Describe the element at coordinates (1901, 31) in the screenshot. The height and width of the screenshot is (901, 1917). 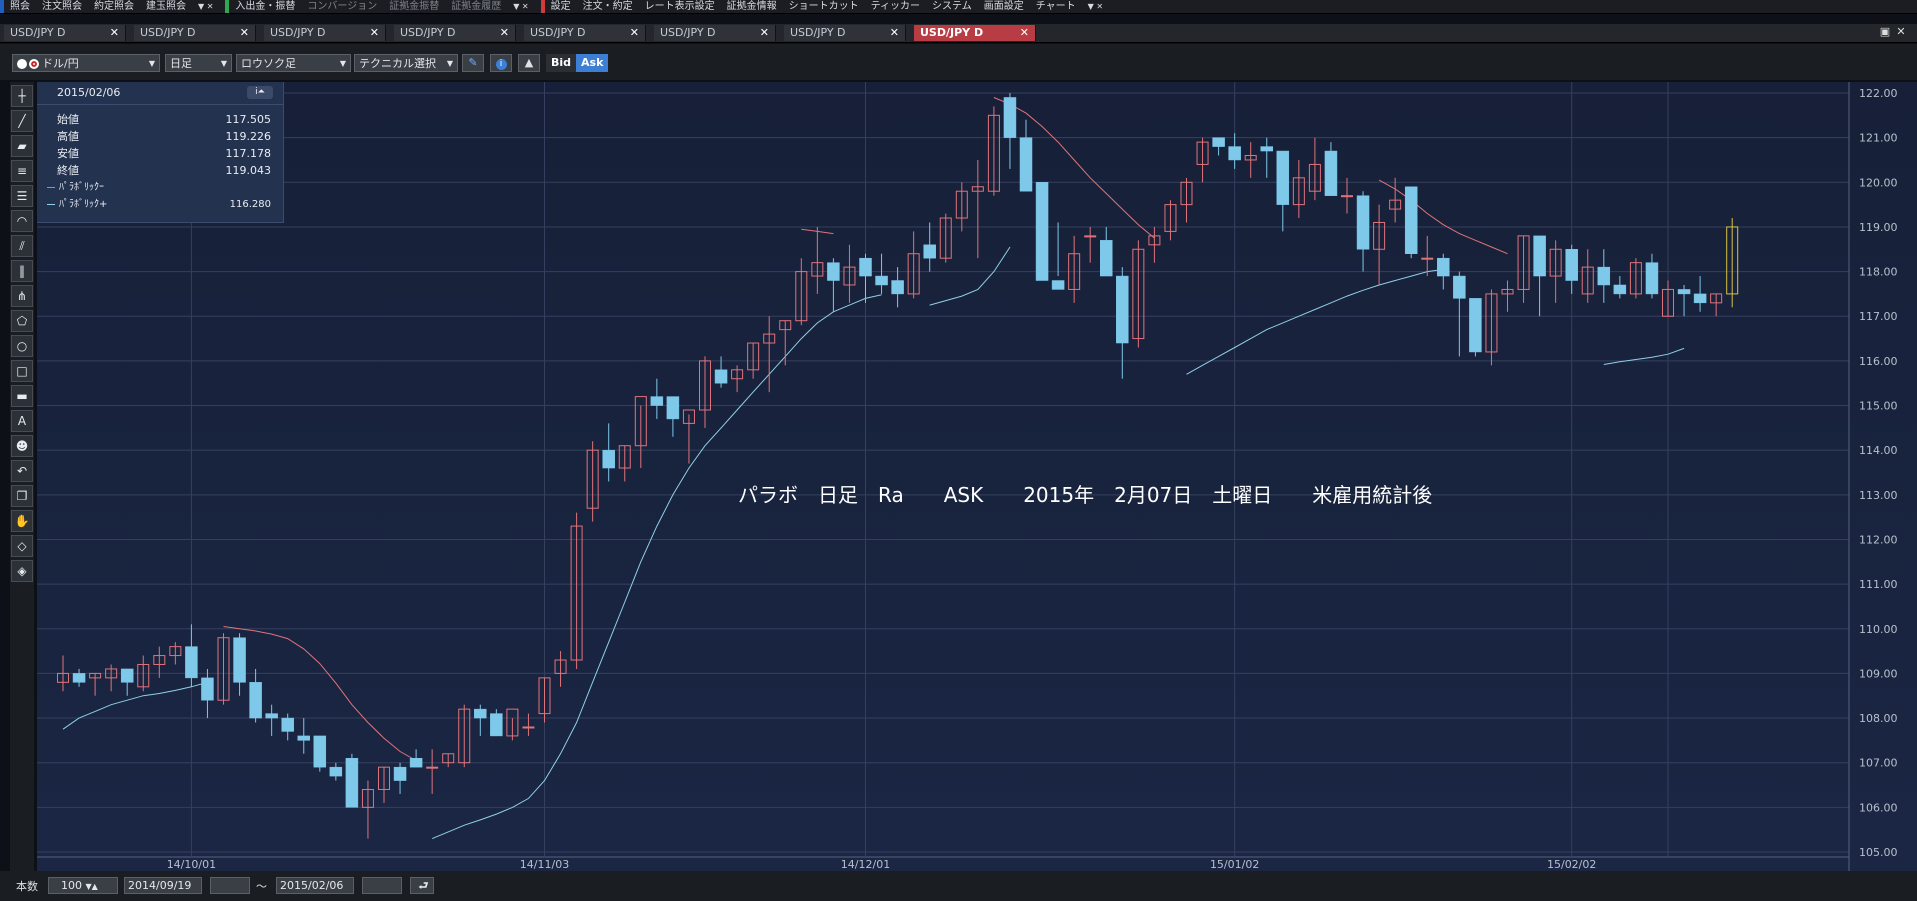
I see `close-window-icon: ✕` at that location.